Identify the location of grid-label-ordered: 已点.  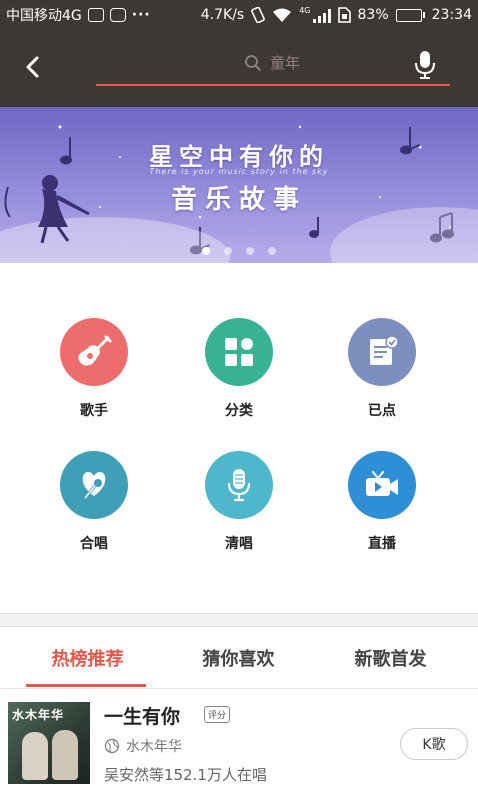
(382, 411).